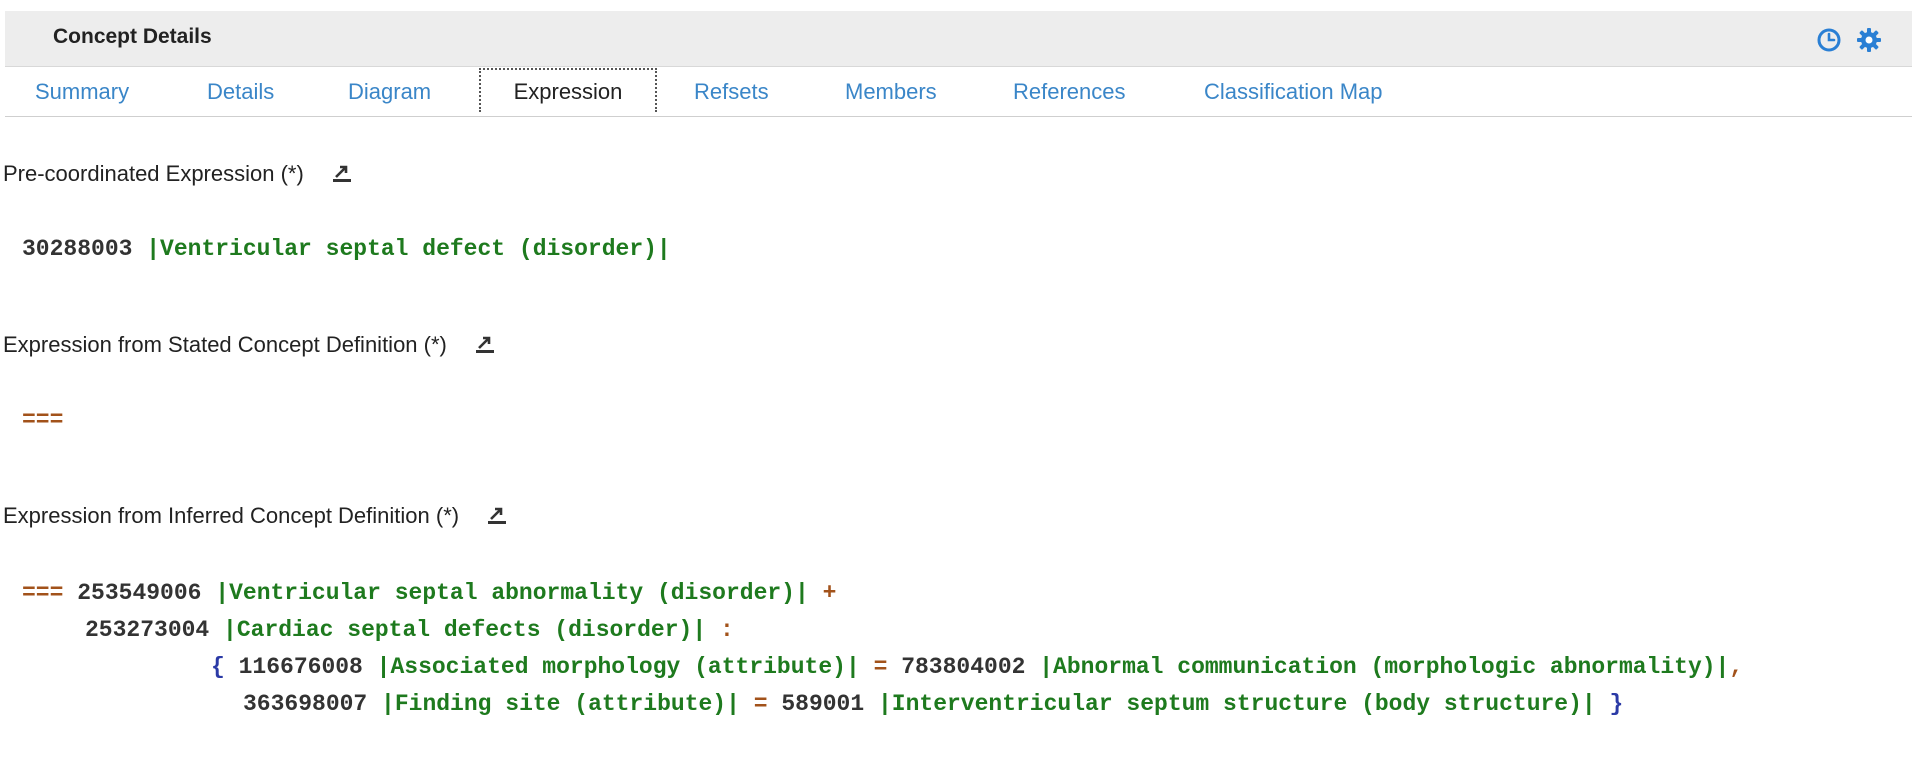 The height and width of the screenshot is (759, 1912). What do you see at coordinates (891, 92) in the screenshot?
I see `tab-members: Members` at bounding box center [891, 92].